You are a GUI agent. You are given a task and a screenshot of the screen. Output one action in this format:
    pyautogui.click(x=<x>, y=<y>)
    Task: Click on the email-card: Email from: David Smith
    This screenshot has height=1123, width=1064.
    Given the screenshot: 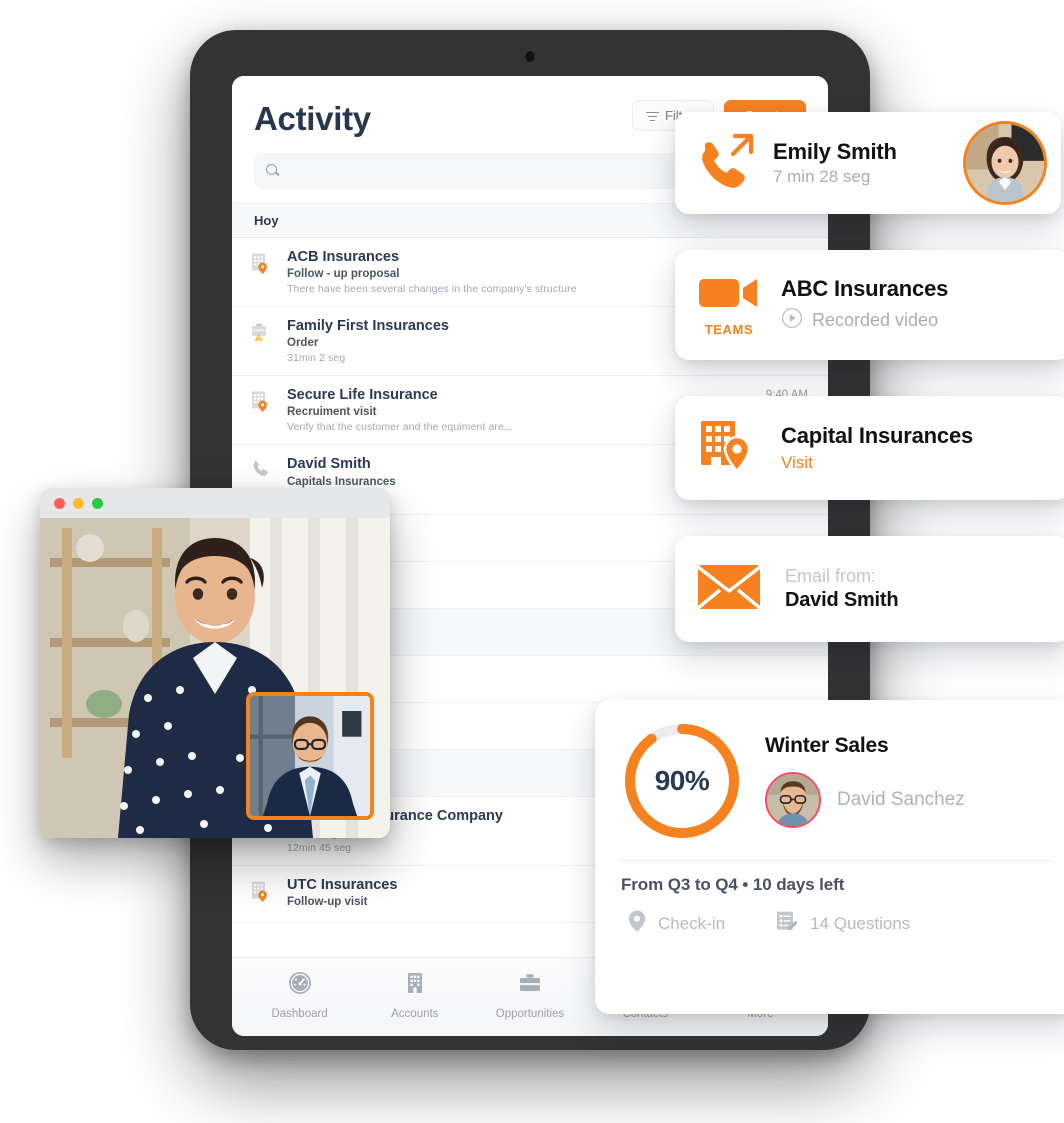 What is the action you would take?
    pyautogui.click(x=869, y=589)
    